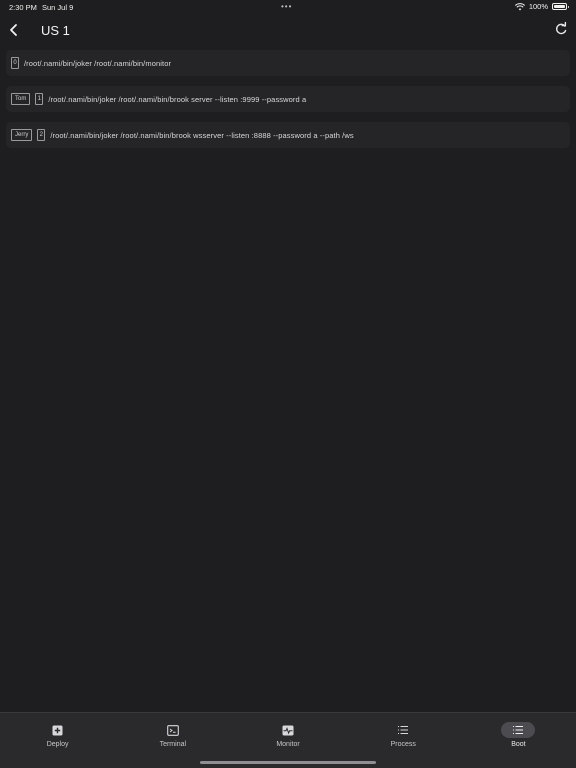  What do you see at coordinates (288, 30) in the screenshot?
I see `nav-header: US 1` at bounding box center [288, 30].